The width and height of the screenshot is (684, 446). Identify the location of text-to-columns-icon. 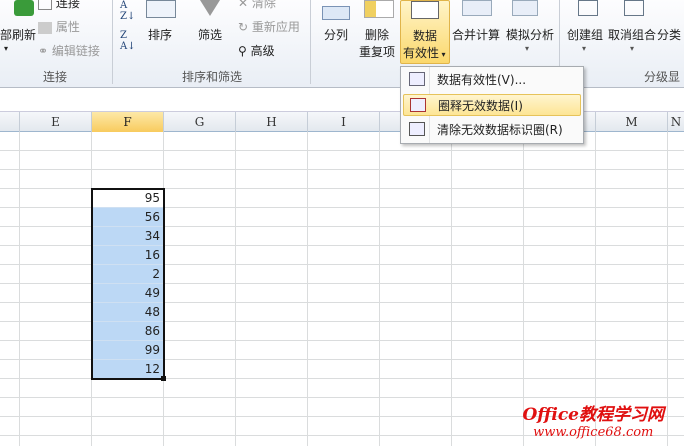
(336, 13).